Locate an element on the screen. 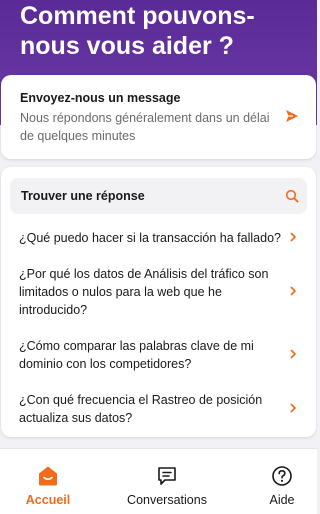 The image size is (320, 514). find-answer-search: Trouver une réponse is located at coordinates (158, 196).